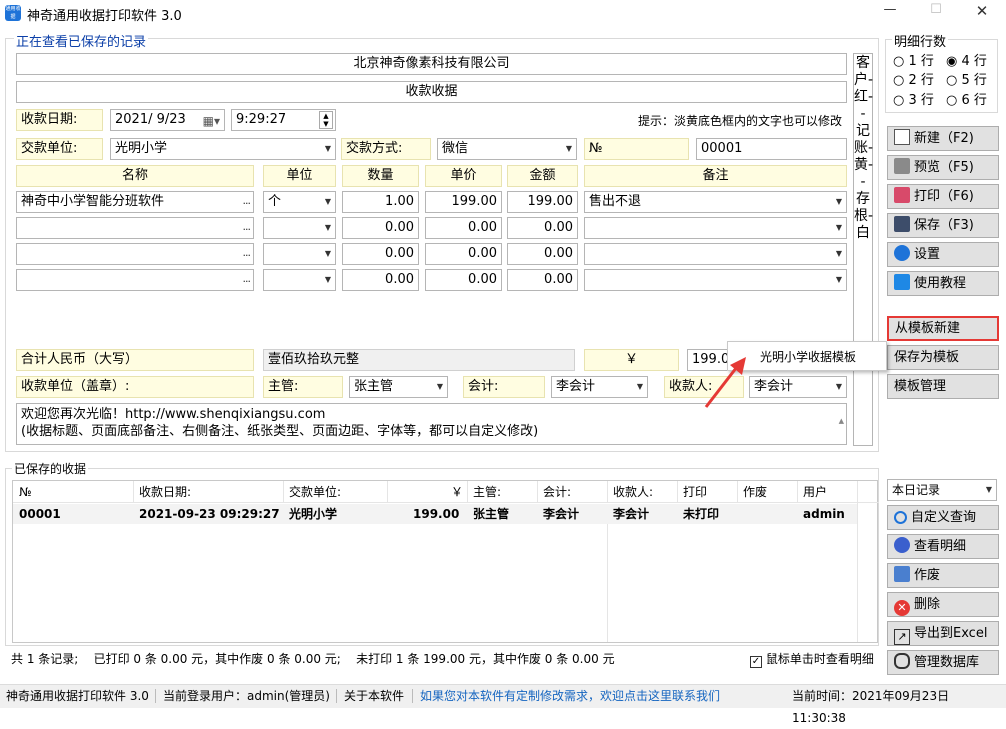 This screenshot has height=729, width=1006. I want to click on column-header: 主管:, so click(487, 492).